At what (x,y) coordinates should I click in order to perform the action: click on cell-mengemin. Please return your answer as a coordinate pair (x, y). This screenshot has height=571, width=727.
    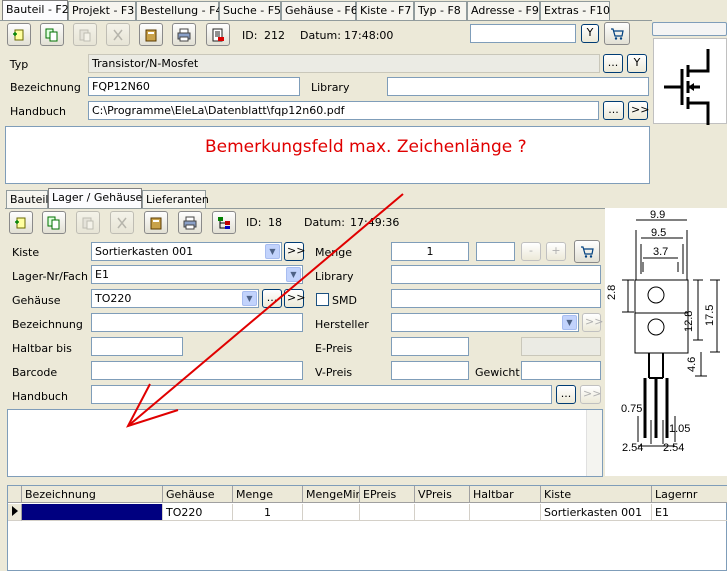
    Looking at the image, I should click on (331, 512).